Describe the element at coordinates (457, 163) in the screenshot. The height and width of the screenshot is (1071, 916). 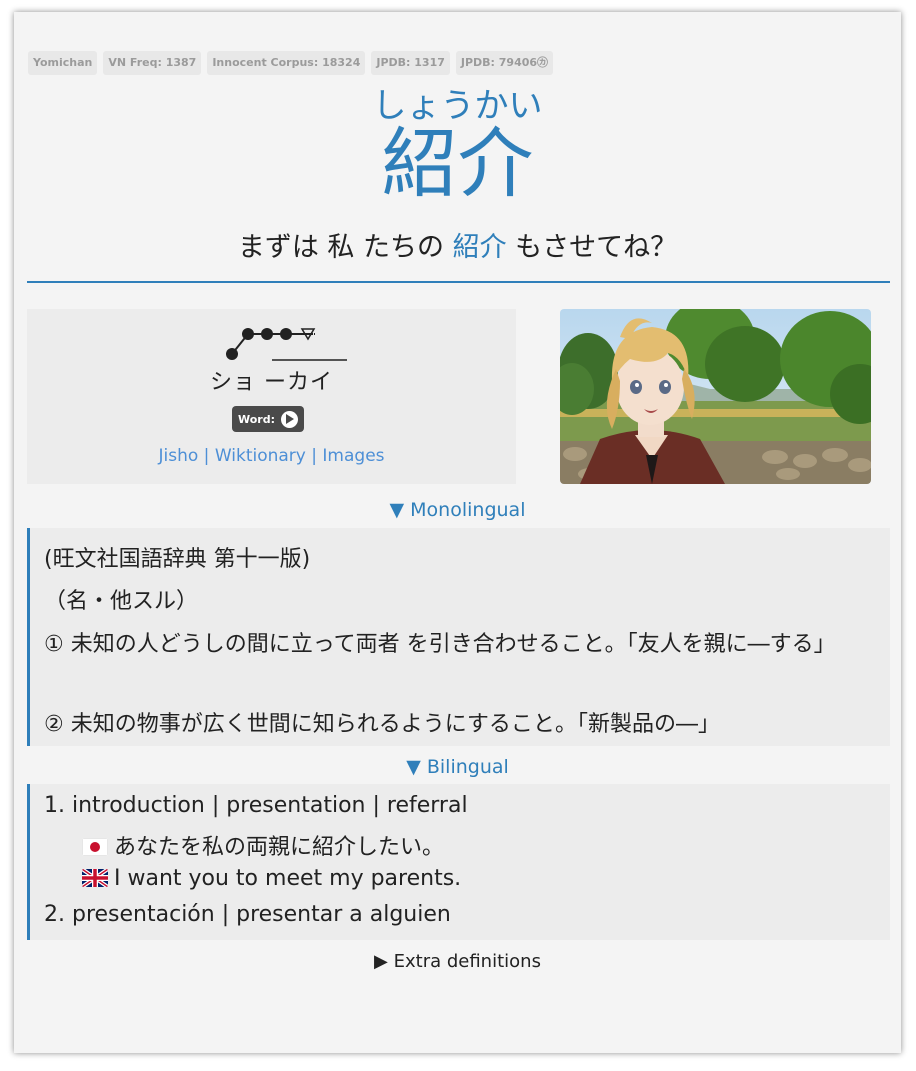
I see `word-kanji: 紹介` at that location.